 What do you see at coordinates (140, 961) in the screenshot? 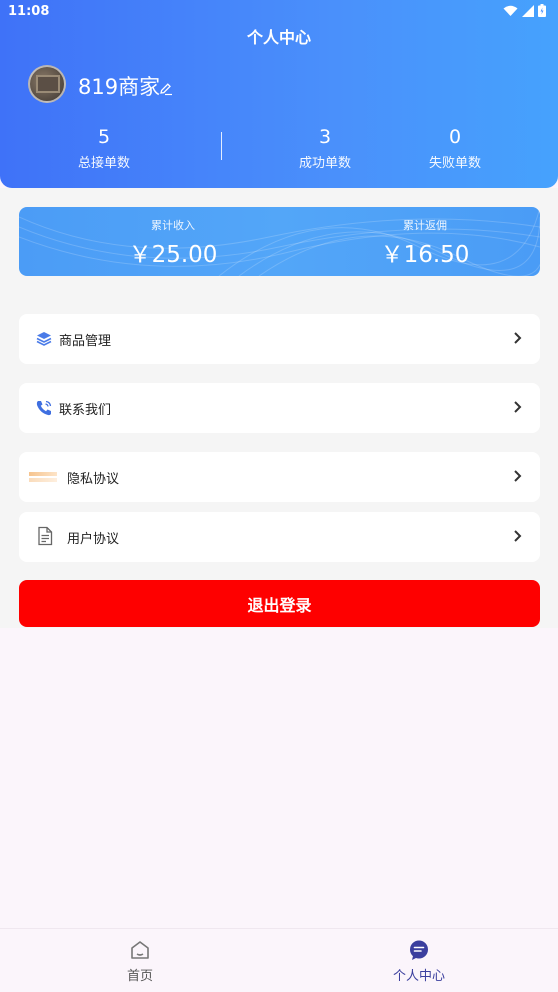
I see `nav-item-home: 首页` at bounding box center [140, 961].